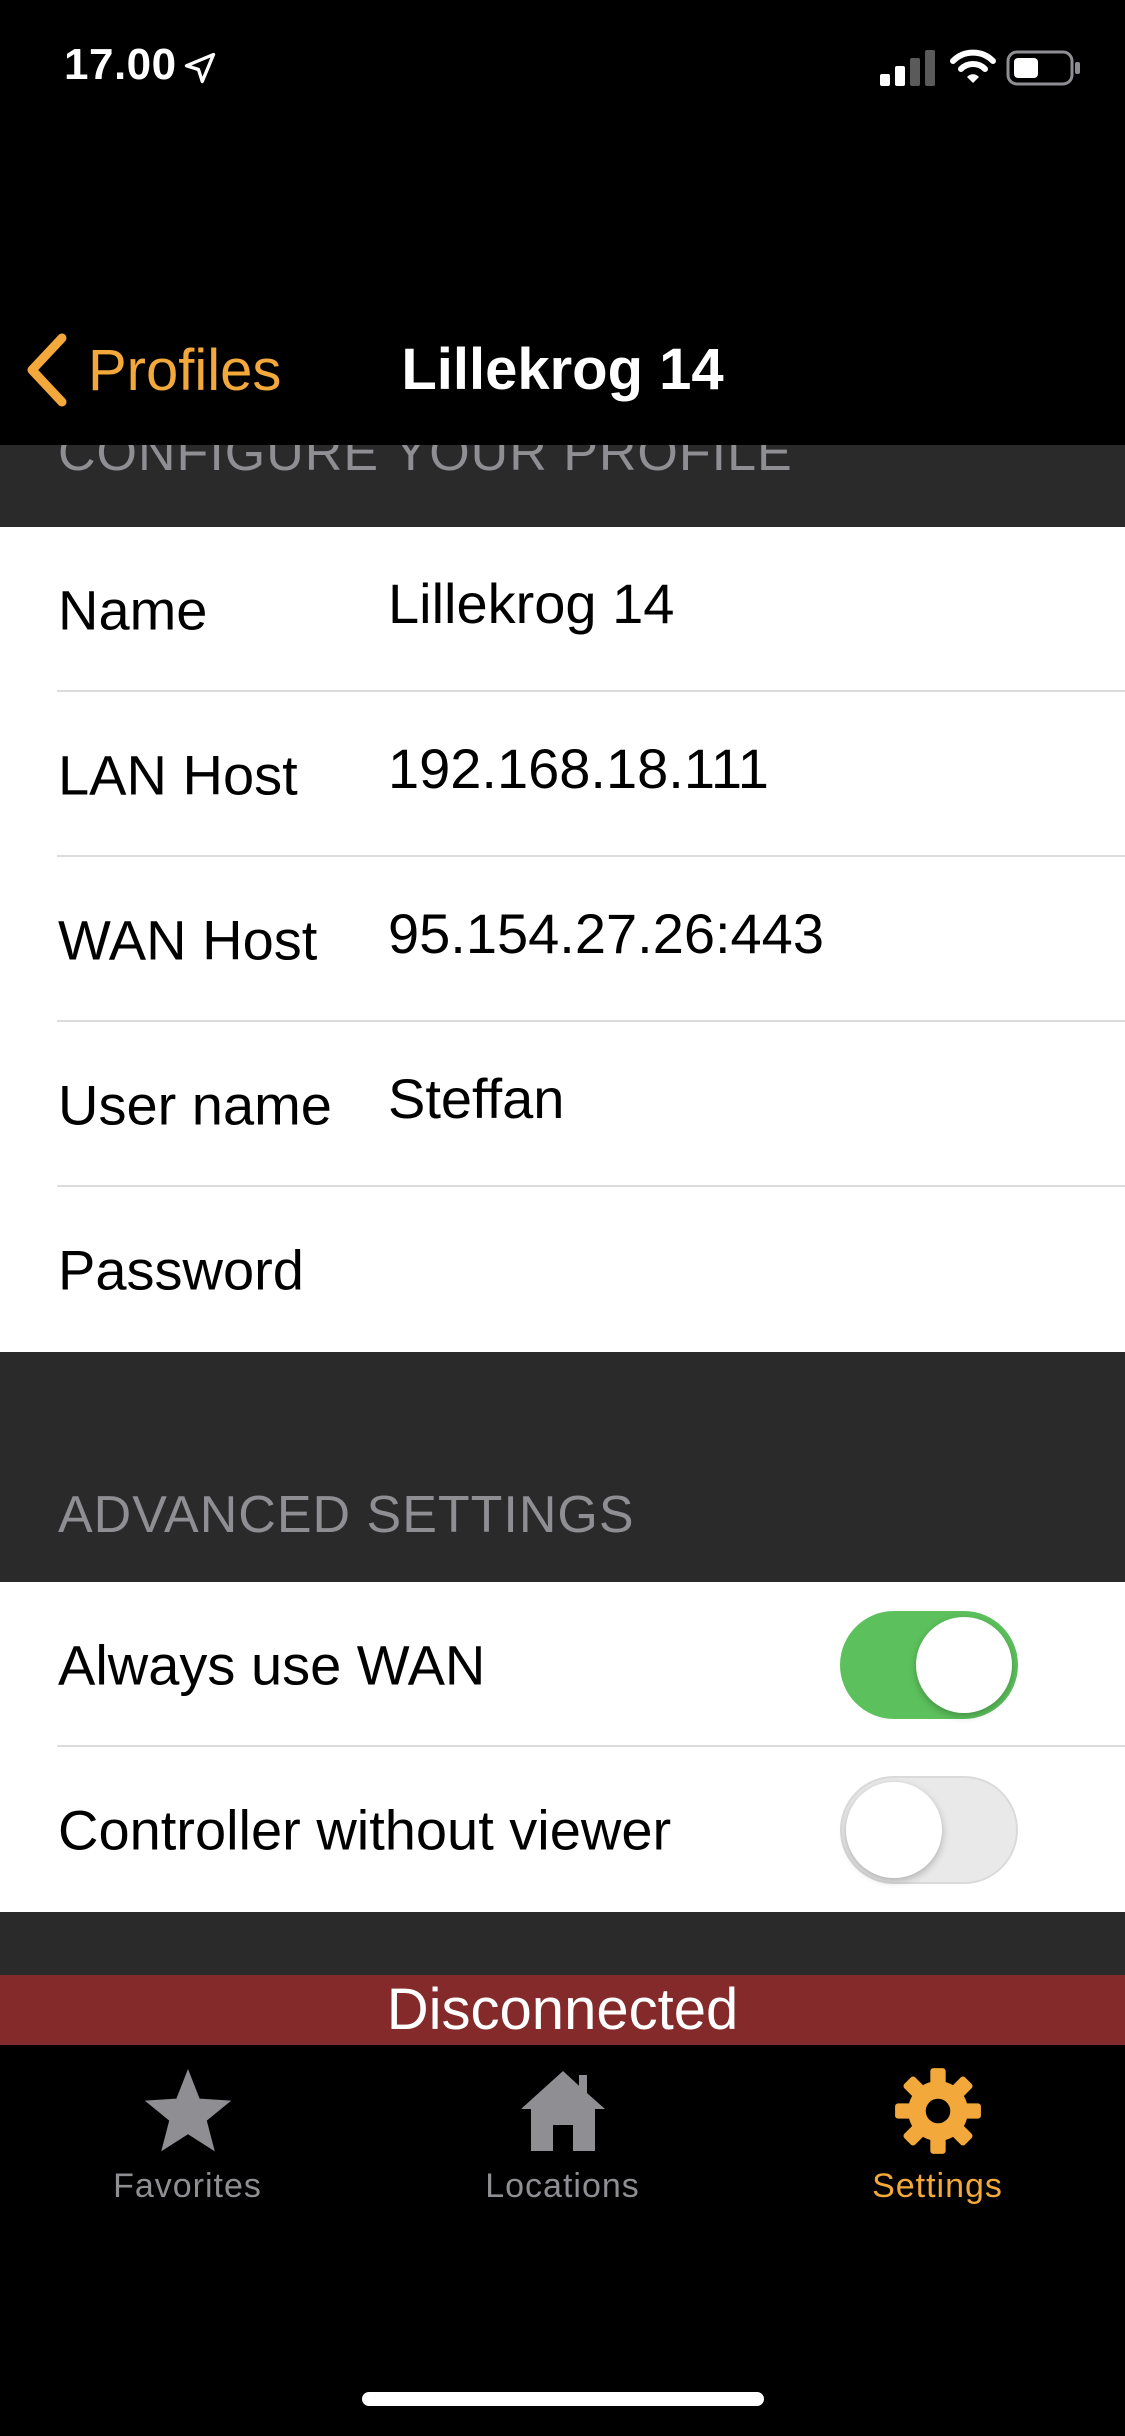 The image size is (1125, 2436). Describe the element at coordinates (133, 609) in the screenshot. I see `name-label: Name` at that location.